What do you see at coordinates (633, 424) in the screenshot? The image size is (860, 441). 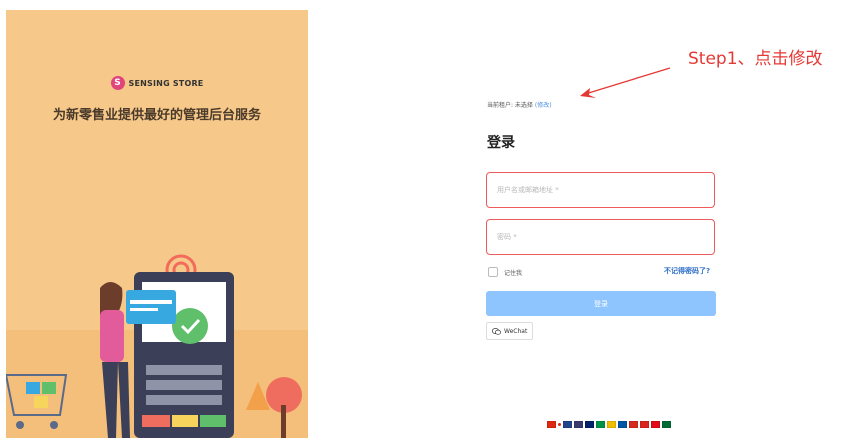 I see `flag-ru-icon` at bounding box center [633, 424].